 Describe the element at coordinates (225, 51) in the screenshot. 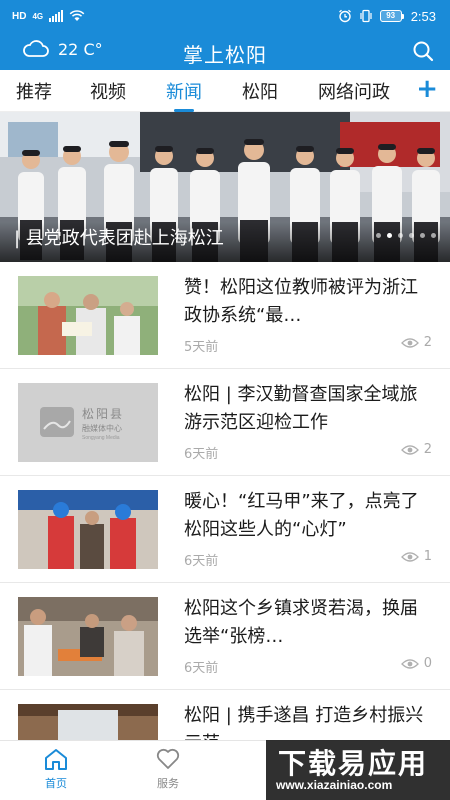

I see `app-header: 22 C° 掌上松阳` at that location.